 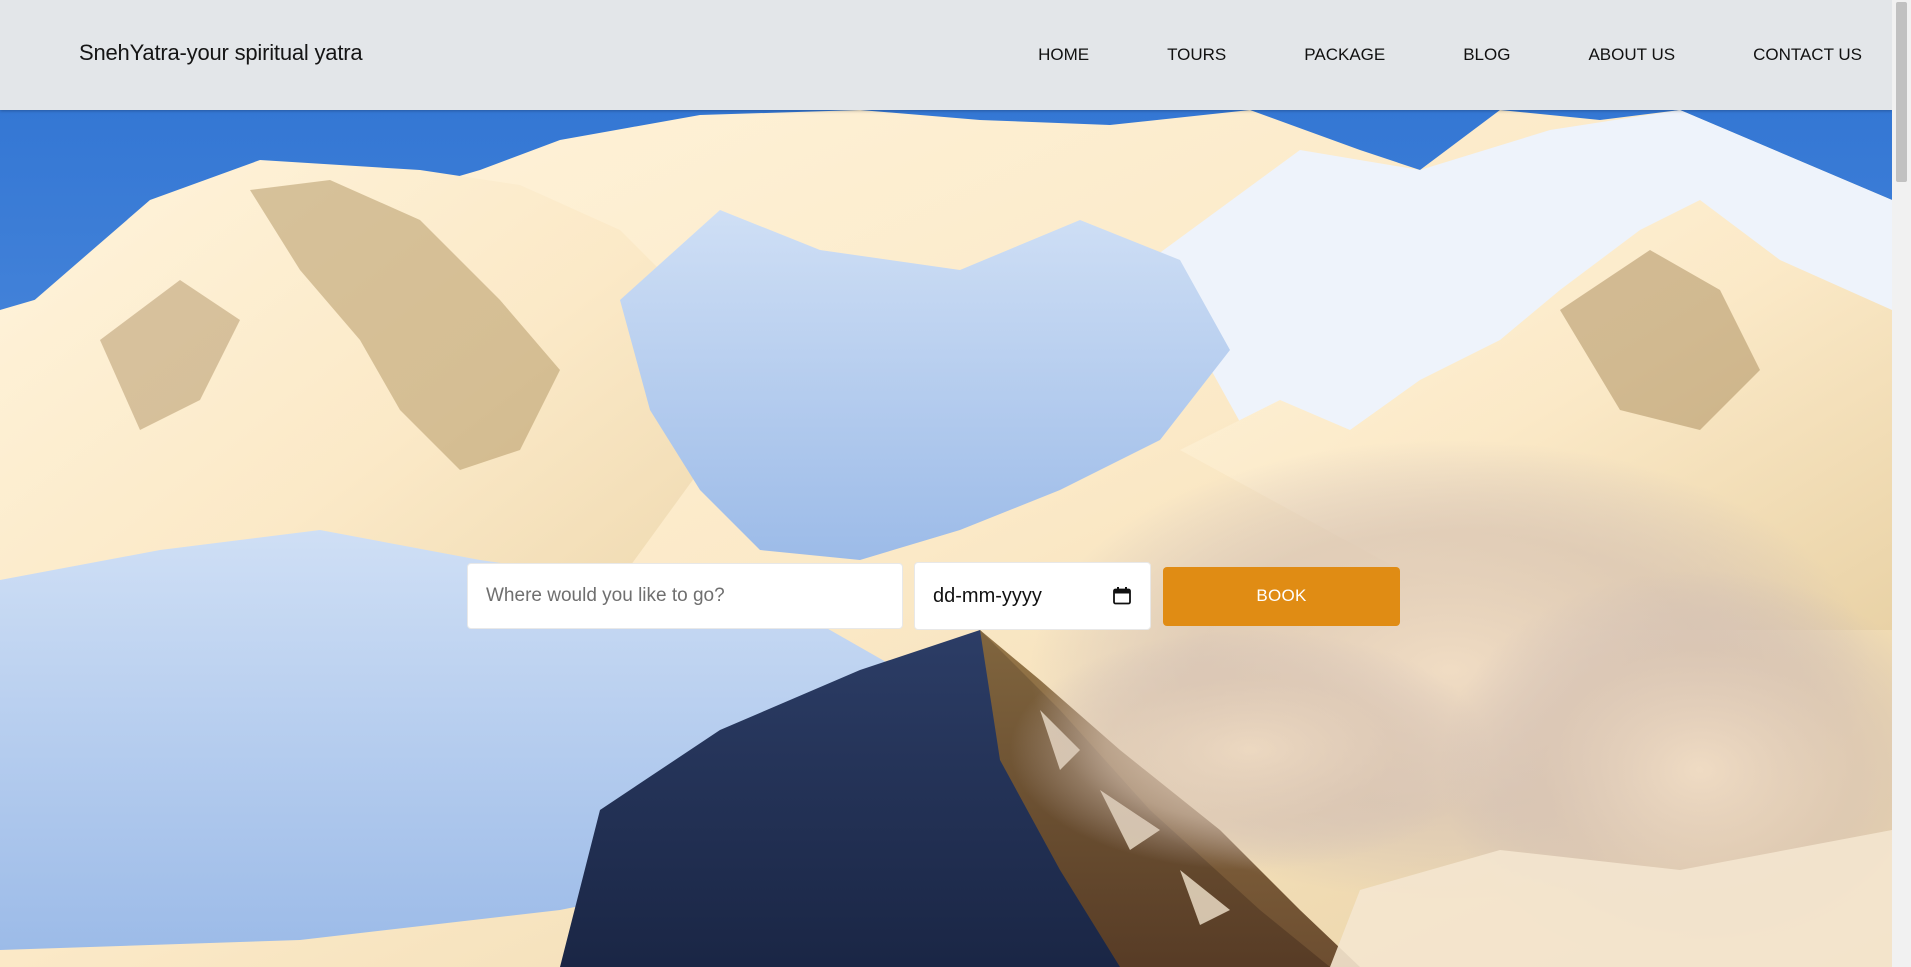 What do you see at coordinates (1631, 55) in the screenshot?
I see `nav-about-us: ABOUT US` at bounding box center [1631, 55].